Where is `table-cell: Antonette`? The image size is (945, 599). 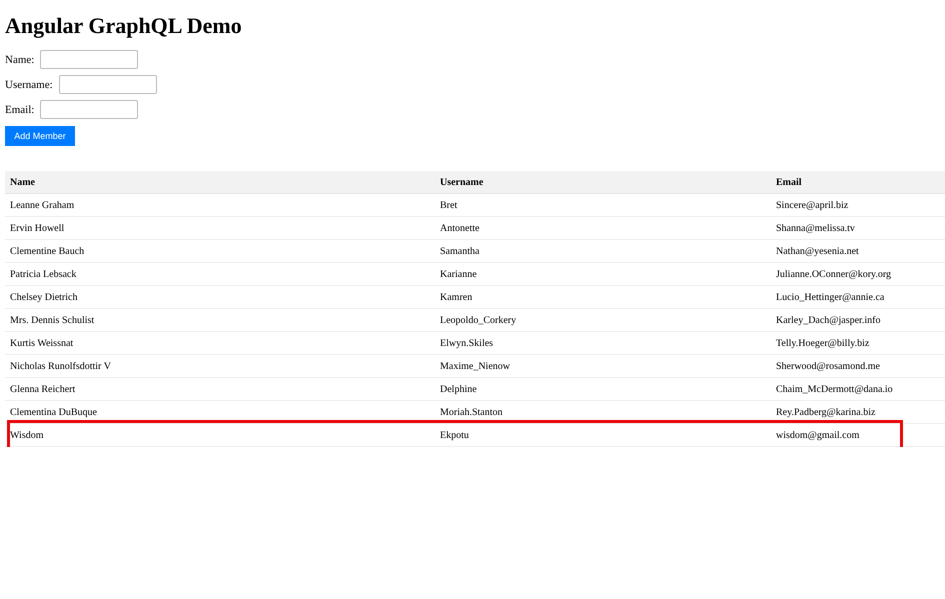
table-cell: Antonette is located at coordinates (603, 228).